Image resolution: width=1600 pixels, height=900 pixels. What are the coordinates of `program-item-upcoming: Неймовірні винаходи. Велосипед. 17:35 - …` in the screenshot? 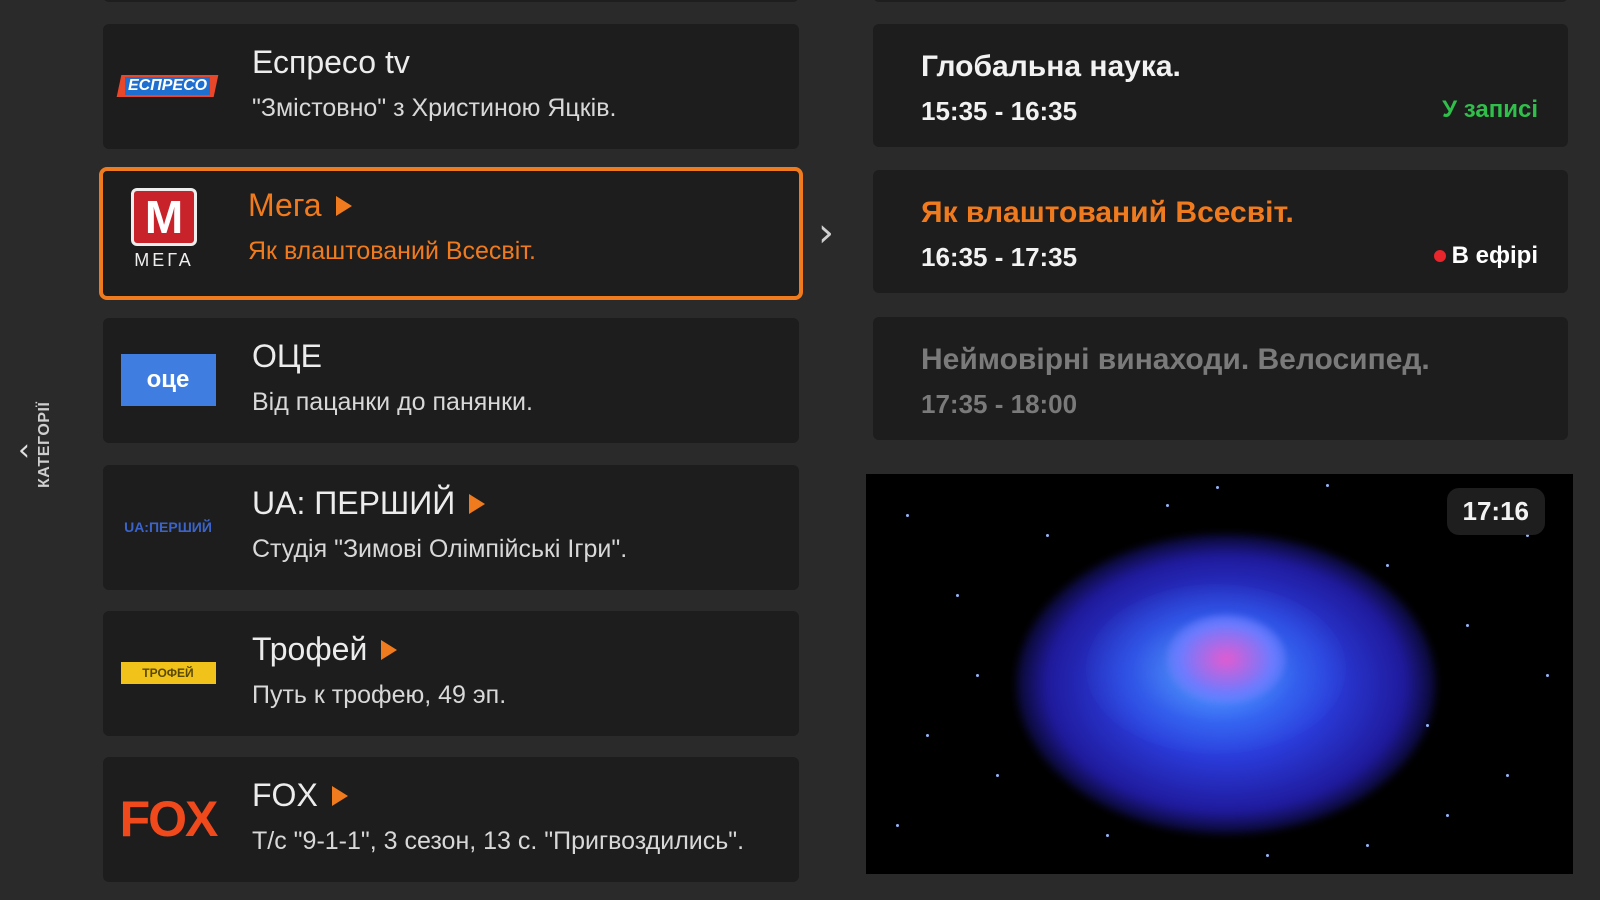 It's located at (1220, 378).